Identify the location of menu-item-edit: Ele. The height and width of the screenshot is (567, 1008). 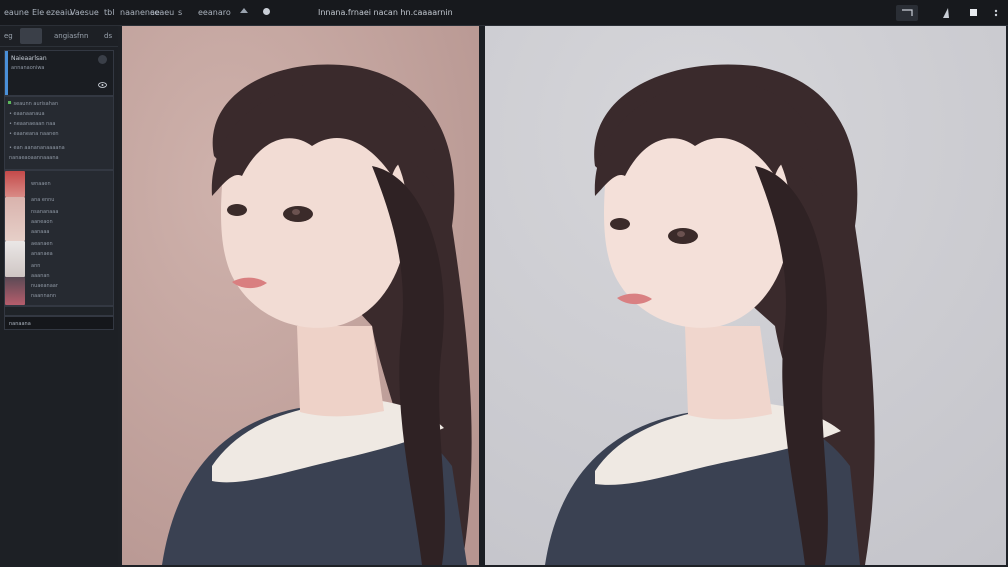
(38, 13).